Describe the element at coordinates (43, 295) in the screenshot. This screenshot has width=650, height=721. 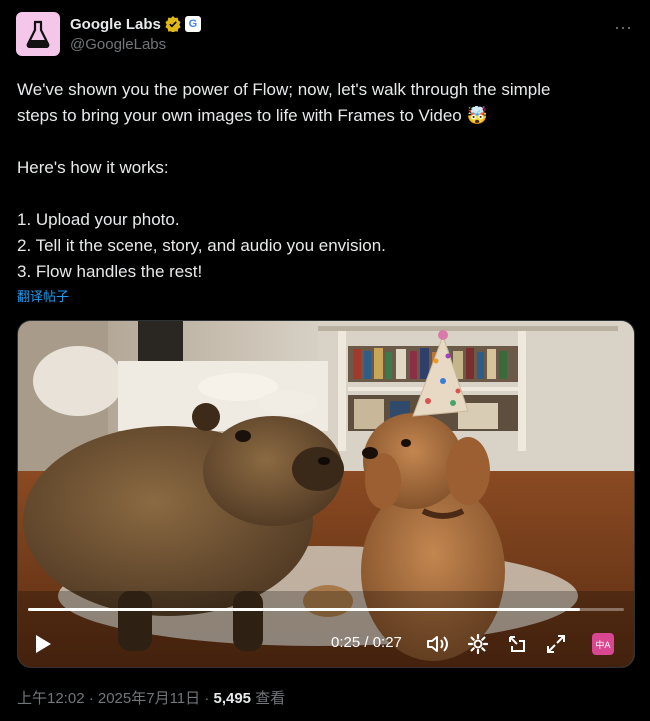
I see `translate-post-link: 翻译帖子` at that location.